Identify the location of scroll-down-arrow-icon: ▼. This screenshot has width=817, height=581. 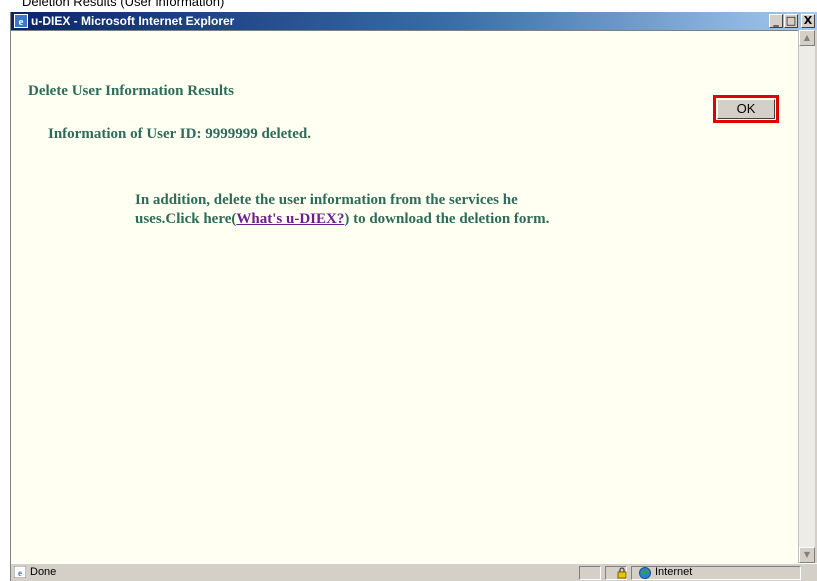
(807, 555).